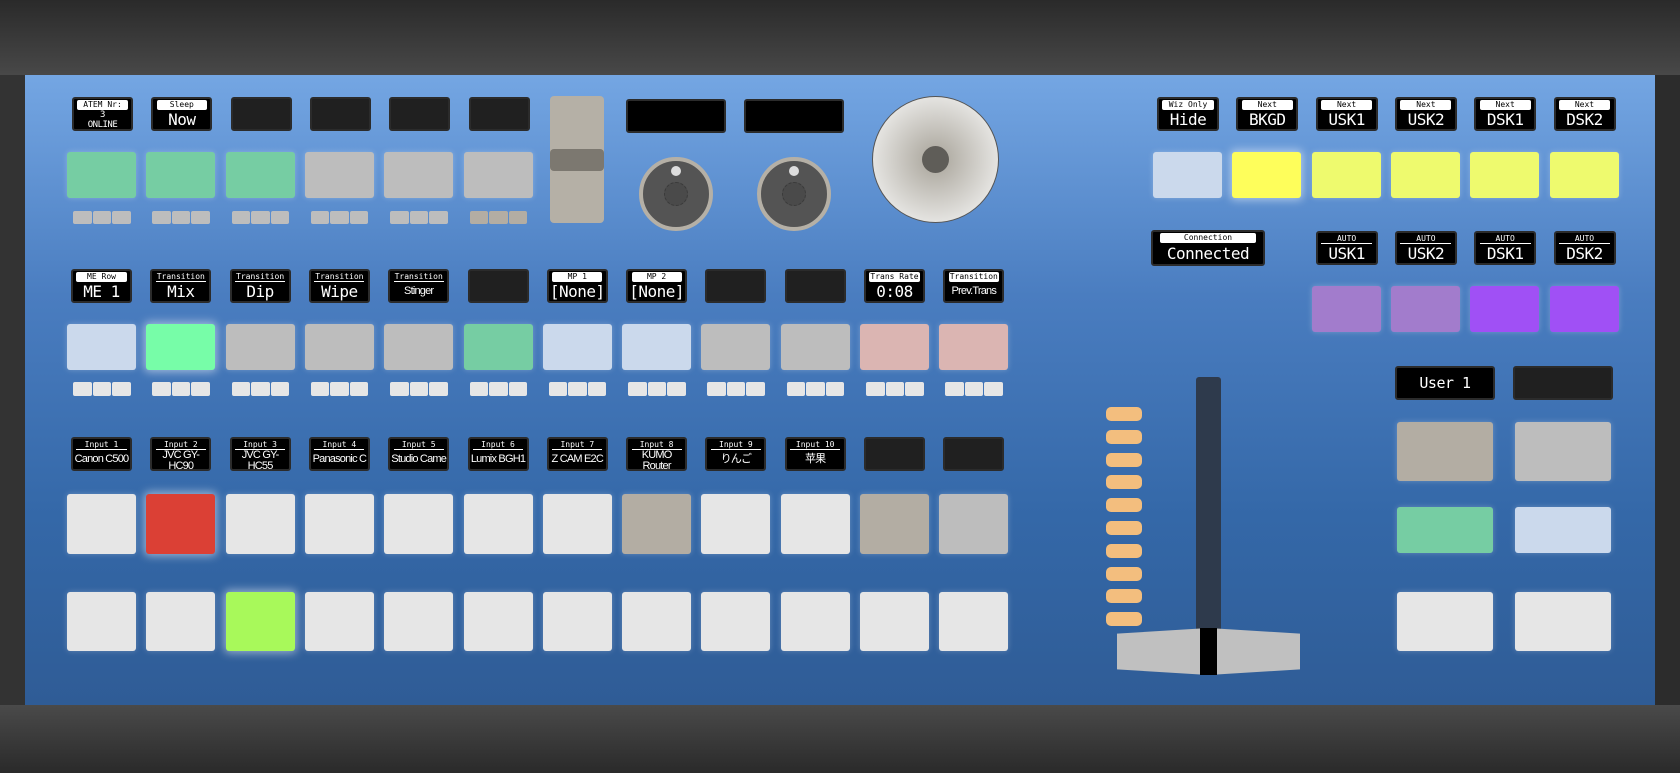 The width and height of the screenshot is (1680, 773). What do you see at coordinates (577, 160) in the screenshot?
I see `fader-handle` at bounding box center [577, 160].